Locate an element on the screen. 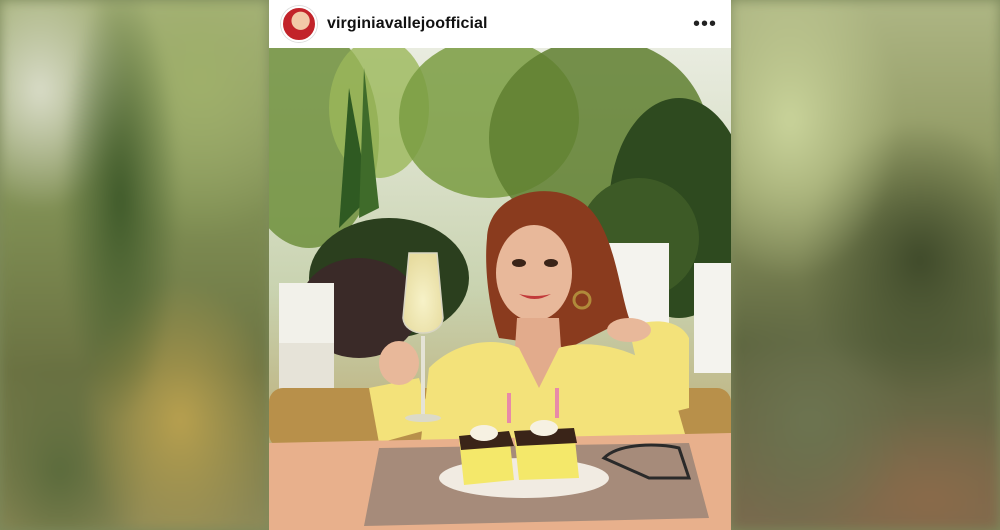 The image size is (1000, 530). more-options-button: ••• is located at coordinates (705, 24).